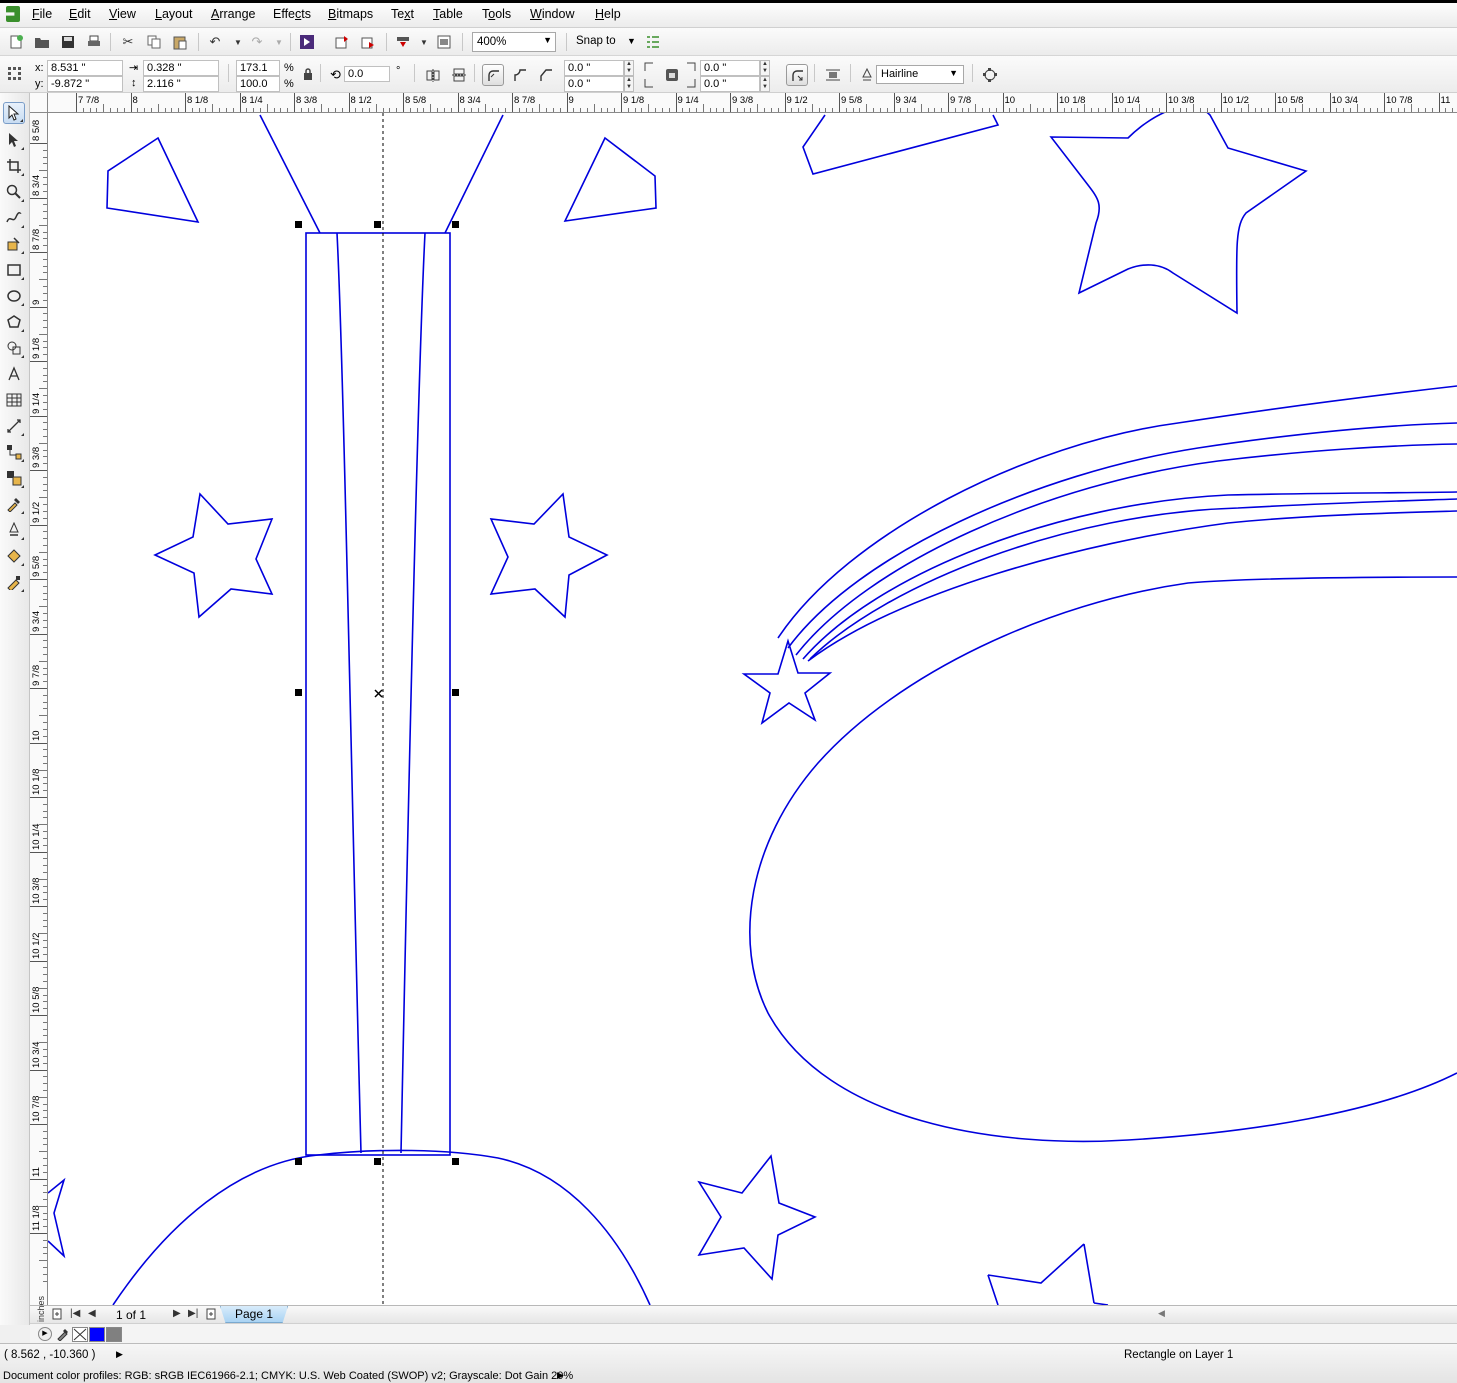 This screenshot has width=1457, height=1383. I want to click on object-origin-icon, so click(15, 74).